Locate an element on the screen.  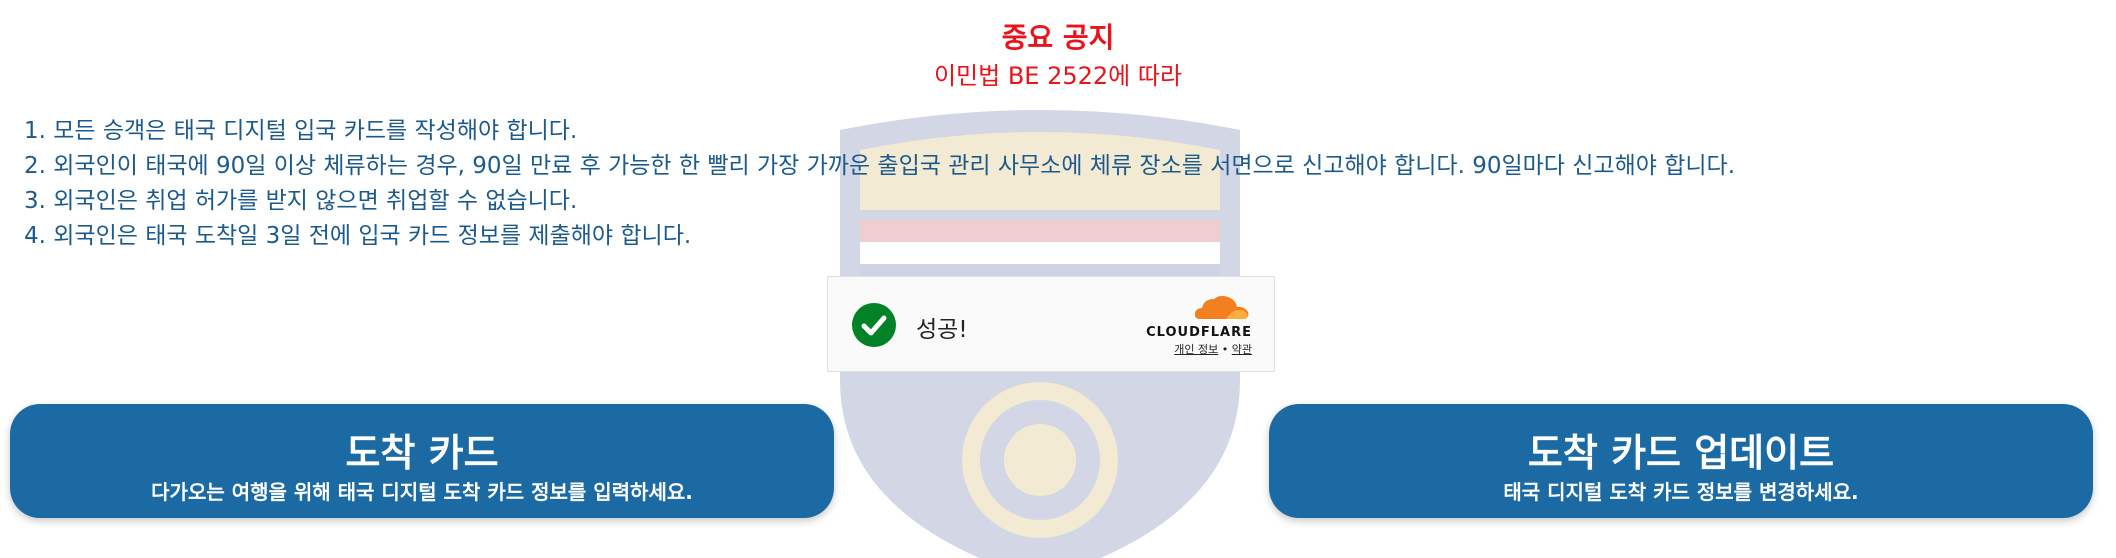
rule-item: 4. 외국인은 태국 도착일 3일 전에 입국 카드 정보를 제출해야 합니다. is located at coordinates (358, 236).